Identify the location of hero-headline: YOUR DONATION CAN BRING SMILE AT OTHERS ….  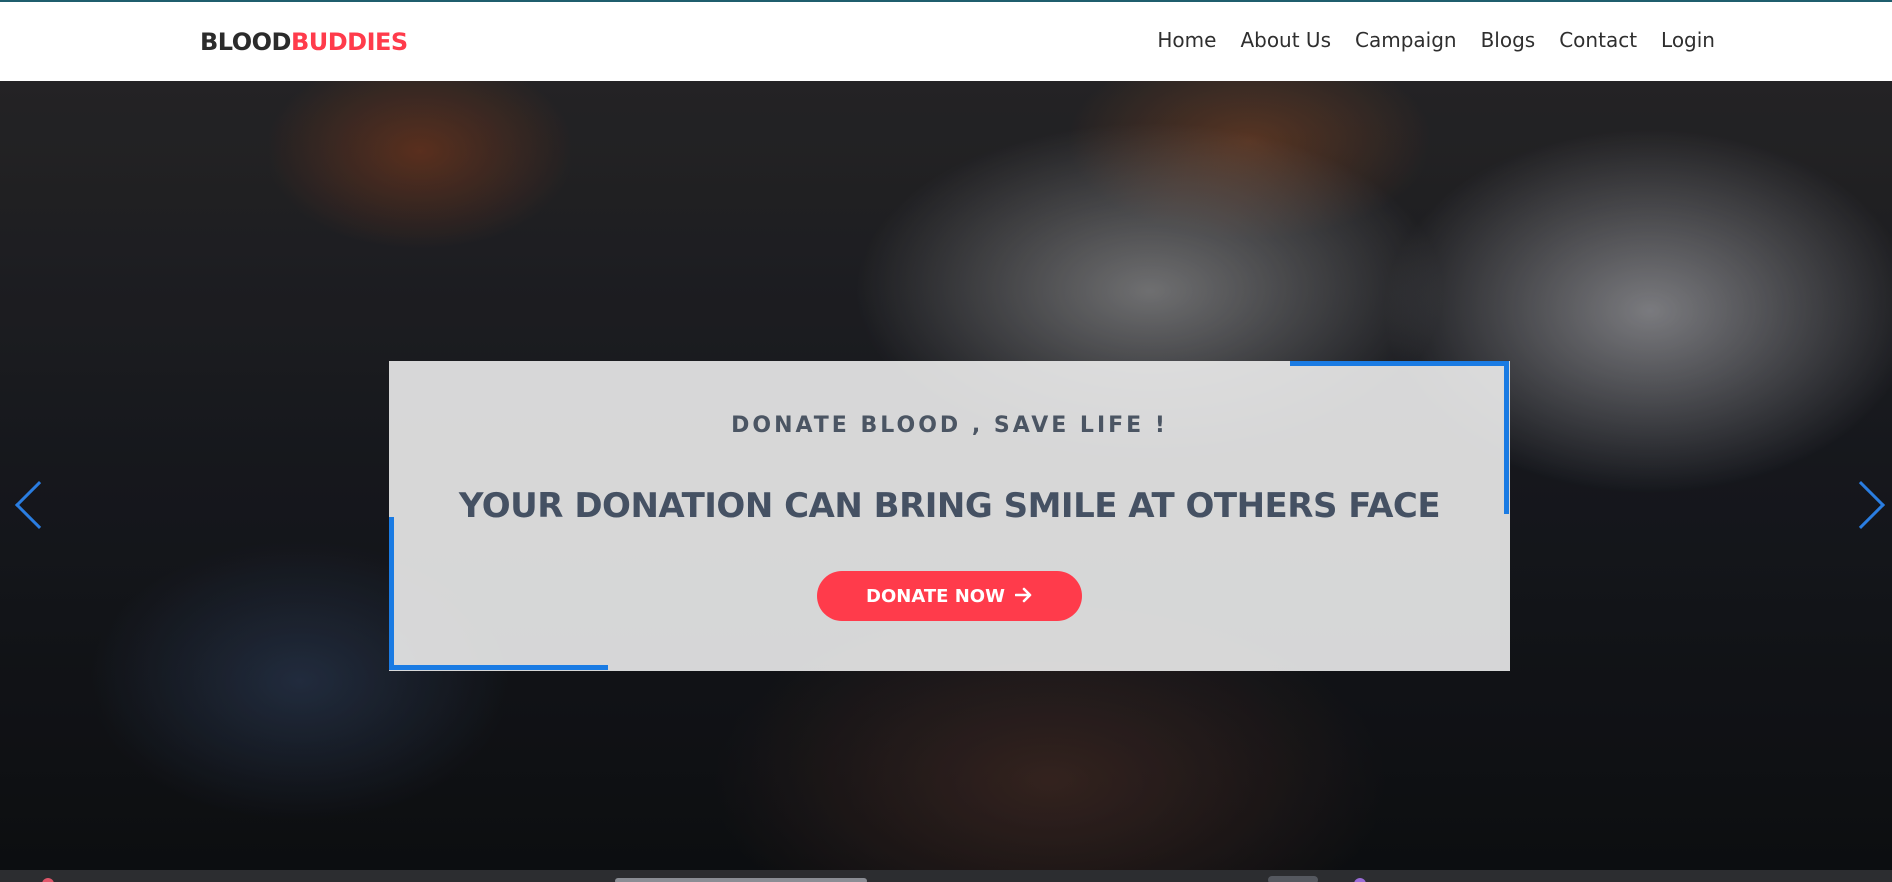
(949, 506).